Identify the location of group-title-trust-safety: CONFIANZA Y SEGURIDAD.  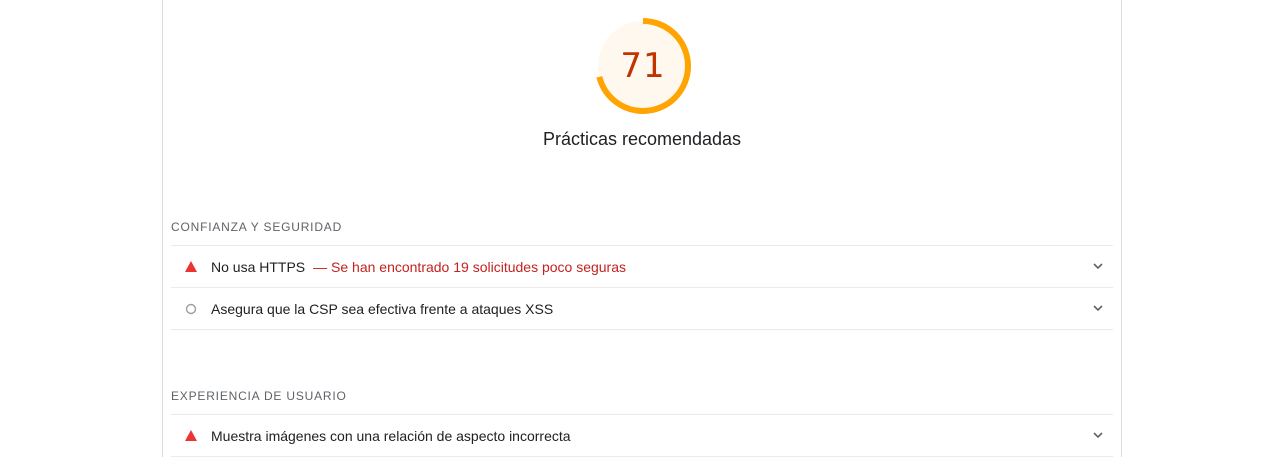
(257, 227).